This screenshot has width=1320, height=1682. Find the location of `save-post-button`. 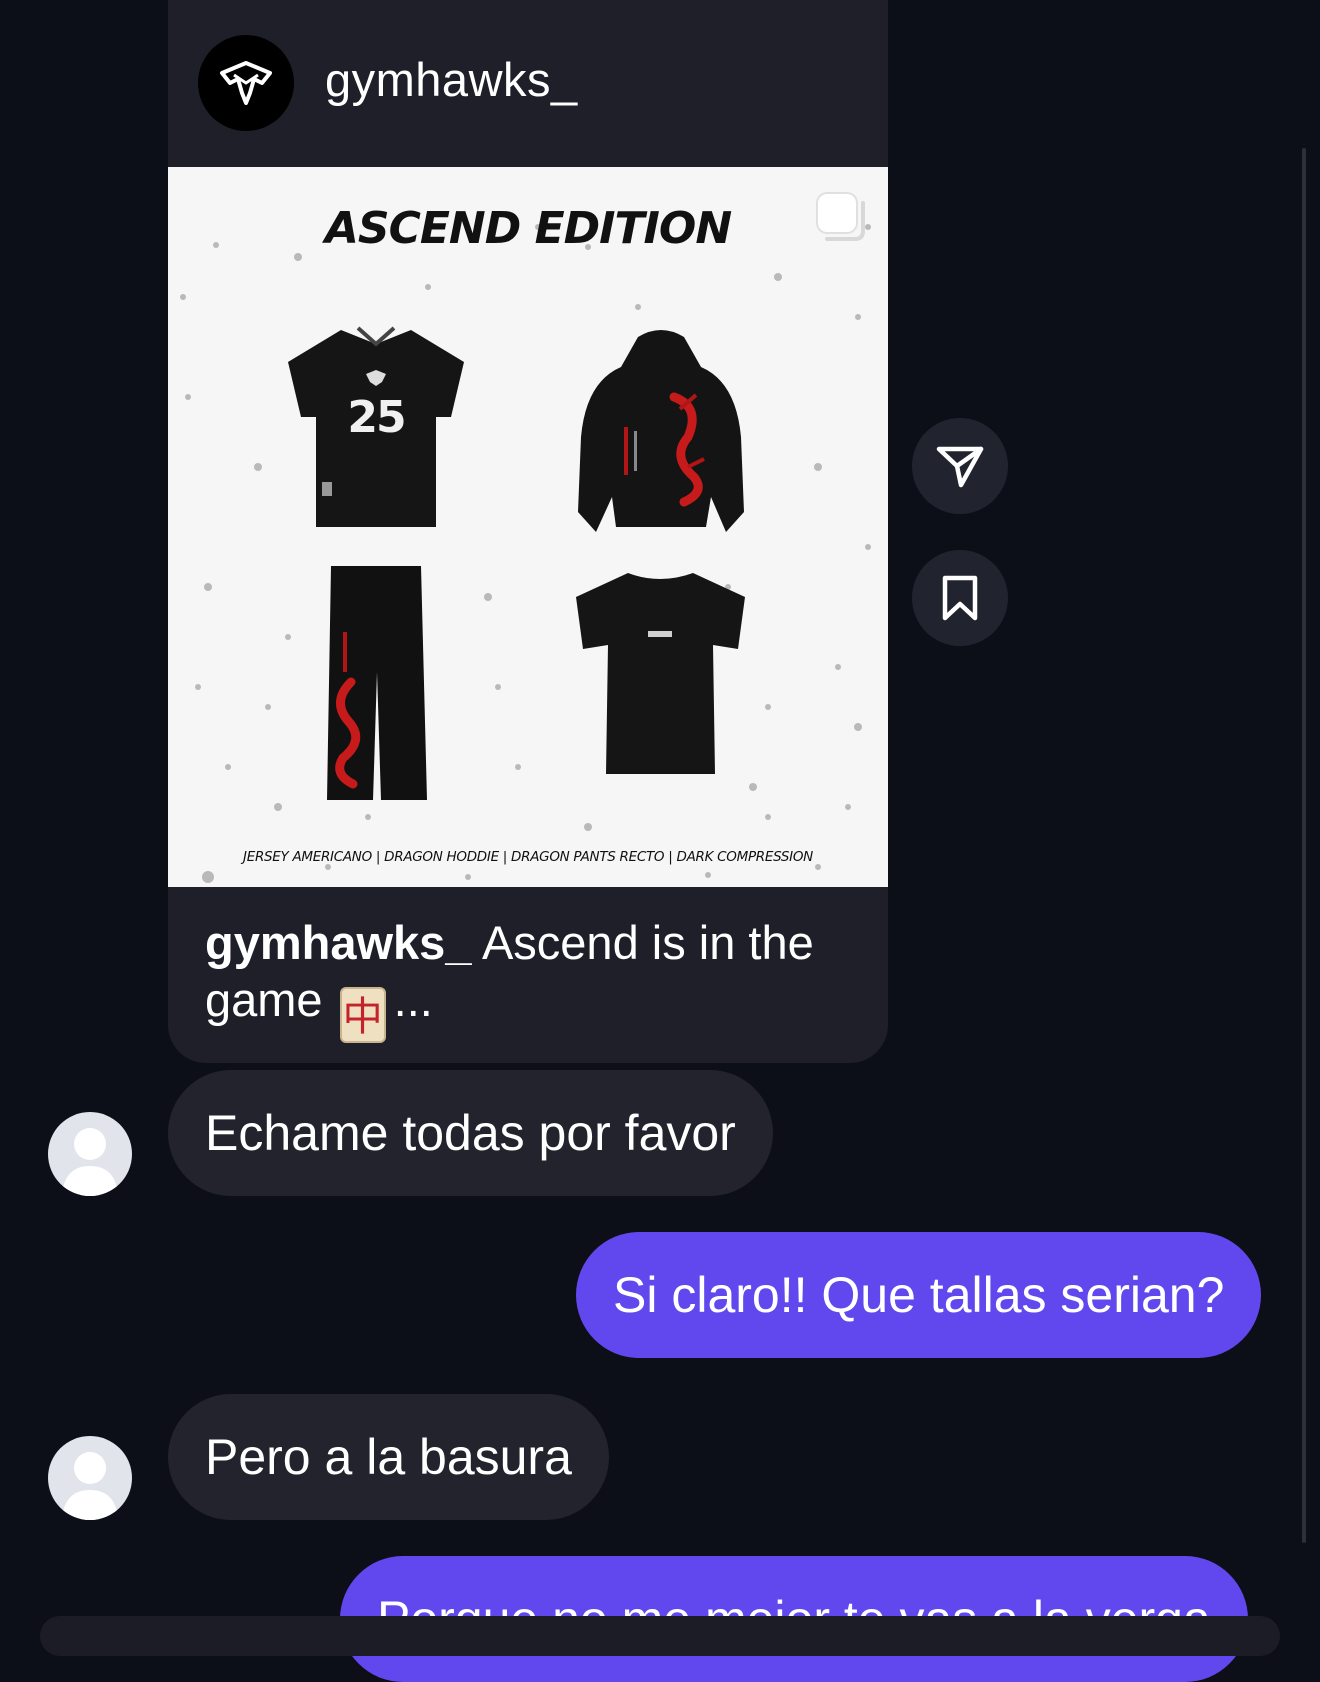

save-post-button is located at coordinates (960, 598).